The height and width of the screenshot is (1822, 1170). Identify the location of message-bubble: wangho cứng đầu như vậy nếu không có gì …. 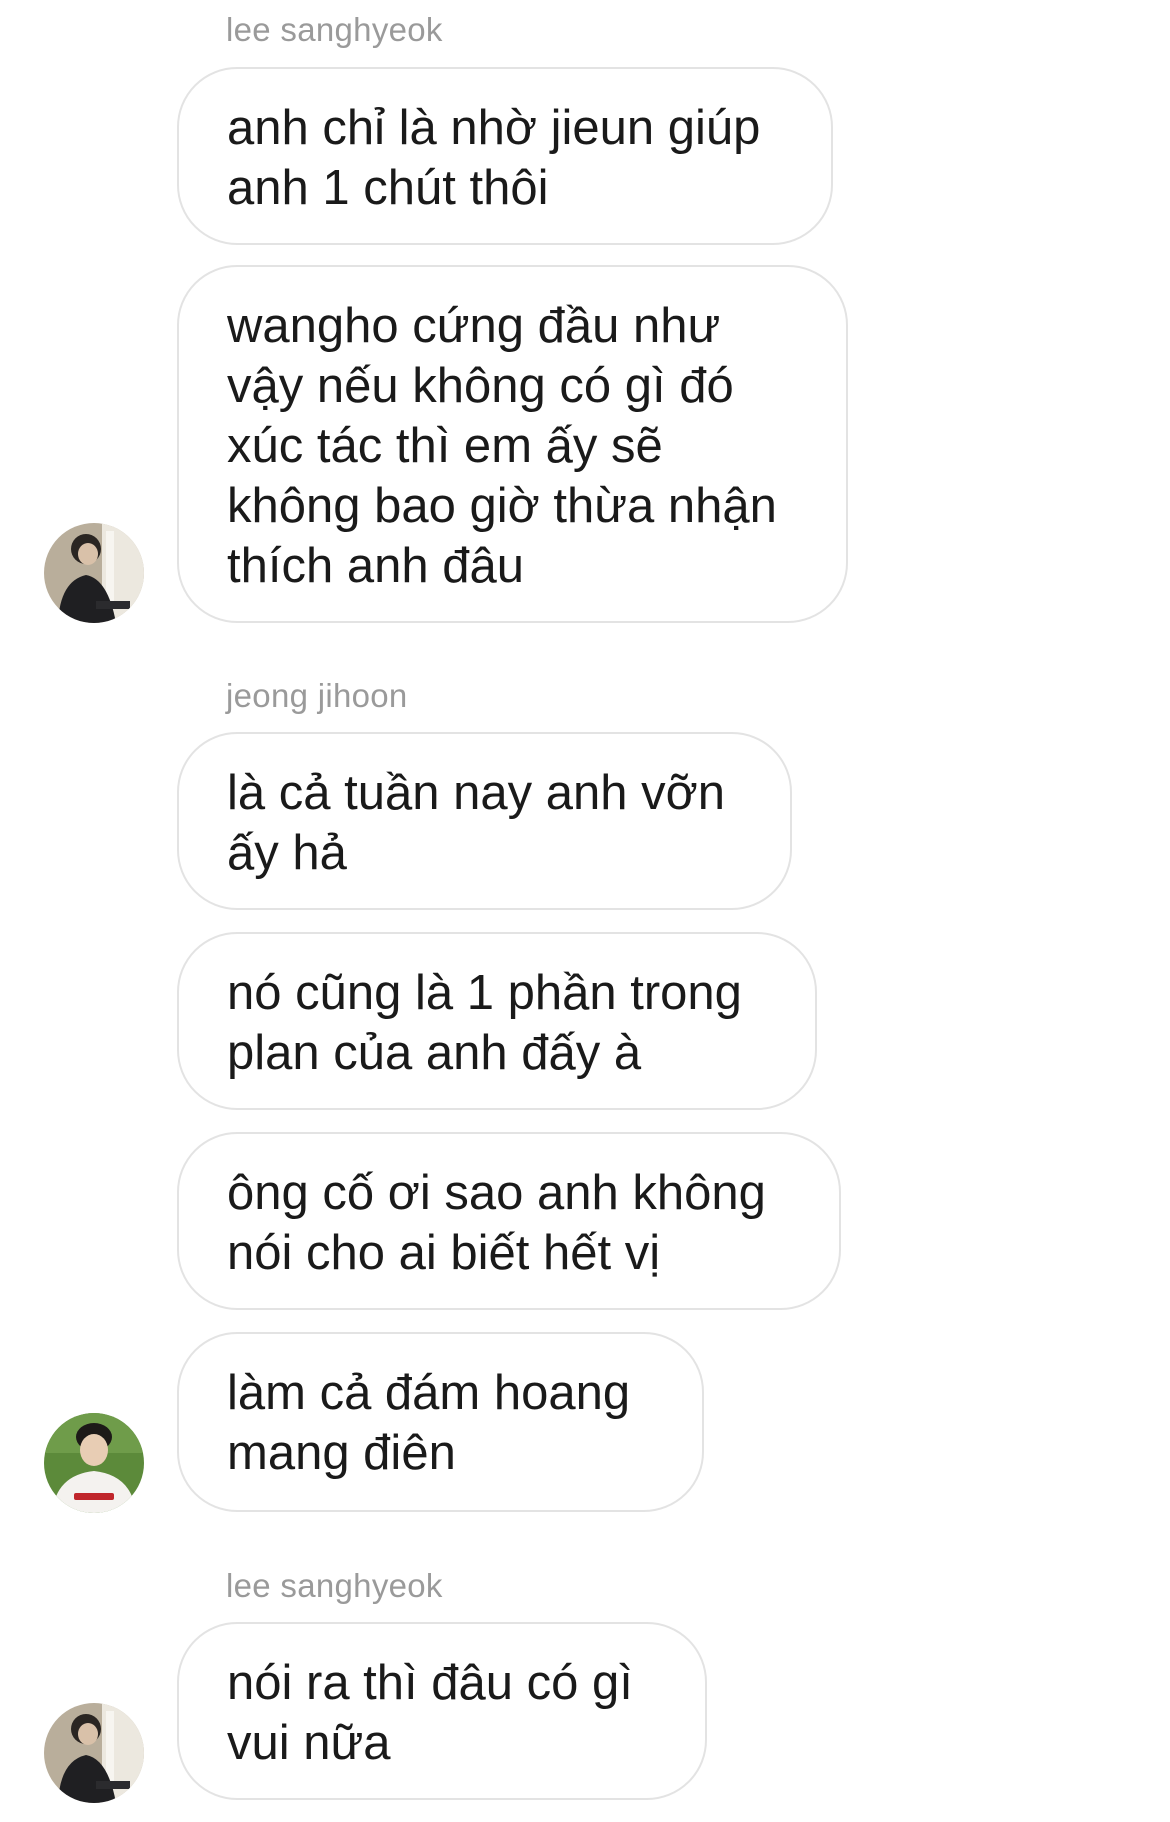
(512, 444).